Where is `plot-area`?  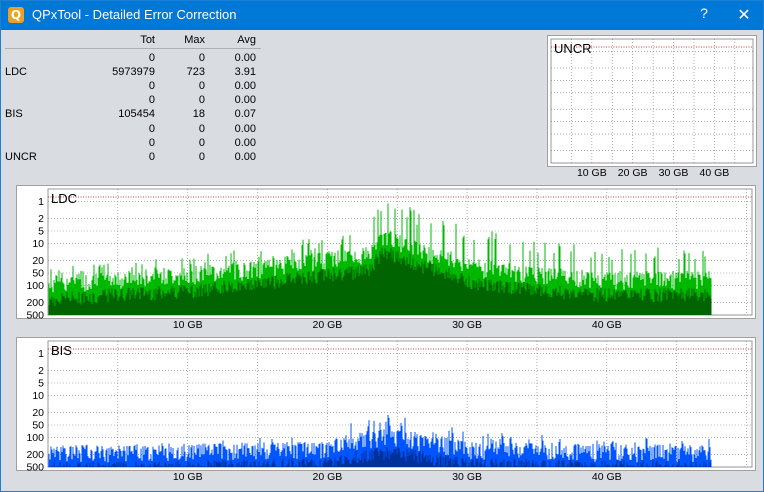 plot-area is located at coordinates (652, 101).